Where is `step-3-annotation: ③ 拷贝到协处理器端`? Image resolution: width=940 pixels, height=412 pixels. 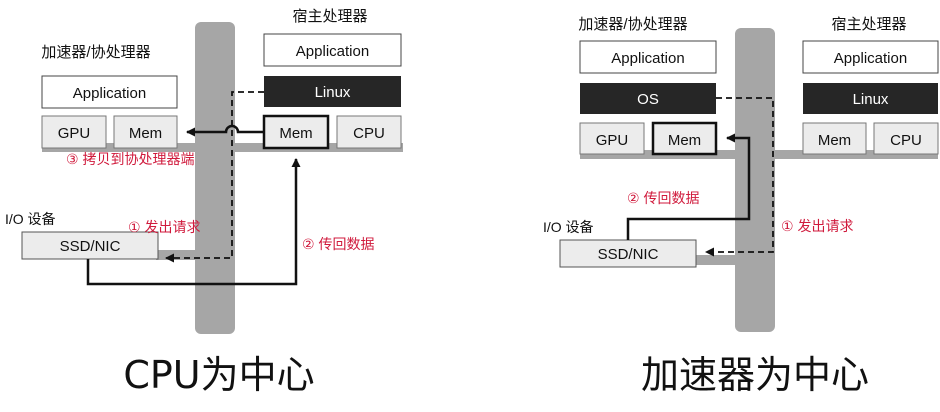
step-3-annotation: ③ 拷贝到协处理器端 is located at coordinates (130, 159).